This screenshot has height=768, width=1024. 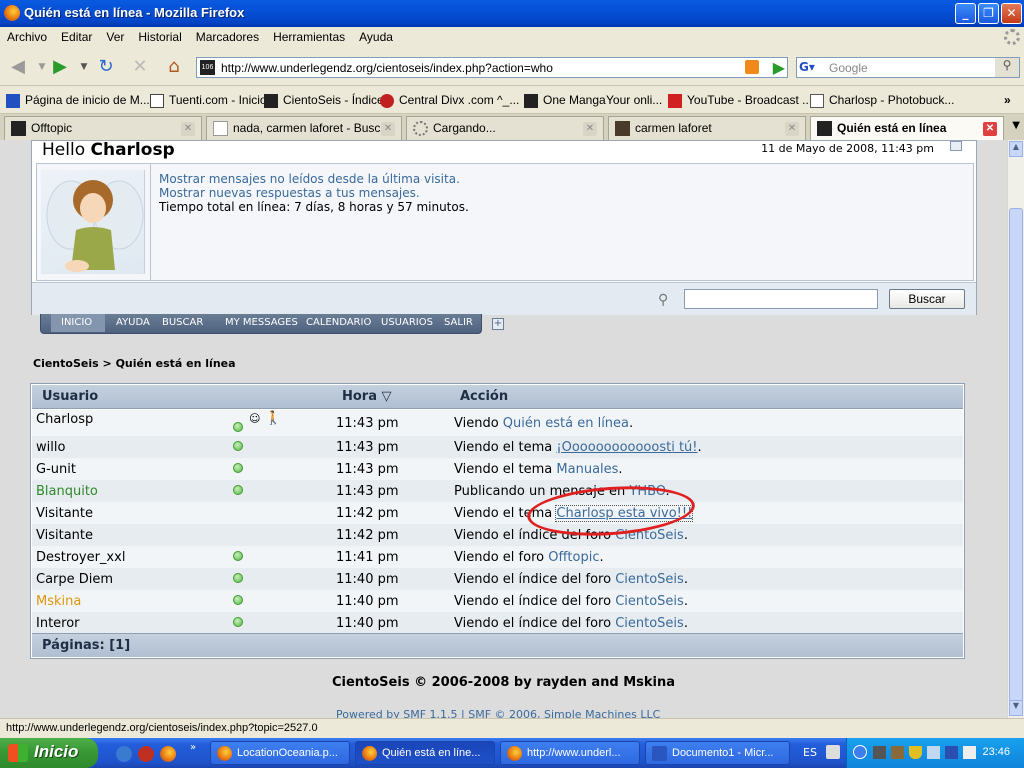 I want to click on stop-icon: ✕, so click(x=140, y=67).